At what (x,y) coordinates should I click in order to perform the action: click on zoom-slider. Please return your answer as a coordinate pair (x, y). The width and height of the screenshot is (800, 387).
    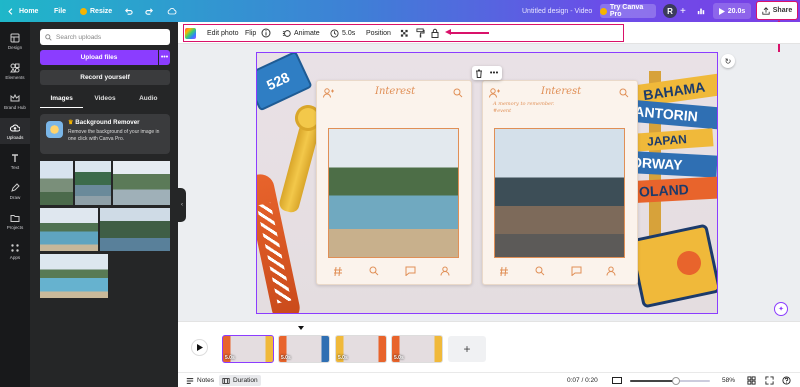
    Looking at the image, I should click on (670, 381).